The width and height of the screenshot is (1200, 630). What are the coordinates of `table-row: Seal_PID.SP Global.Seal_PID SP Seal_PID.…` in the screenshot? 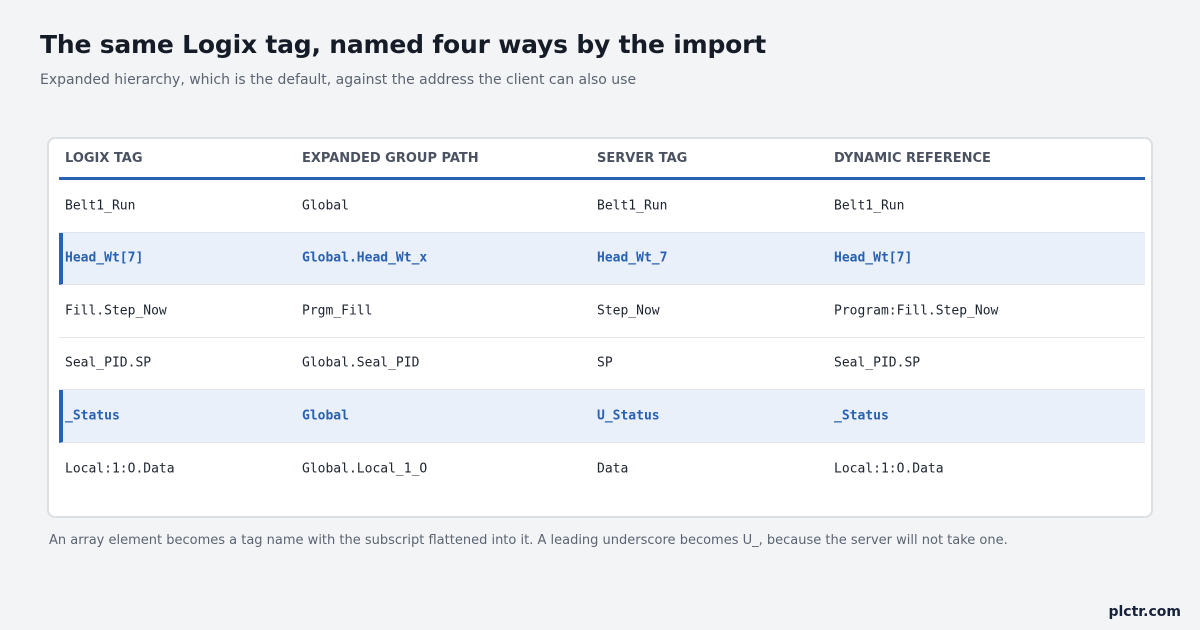 It's located at (602, 364).